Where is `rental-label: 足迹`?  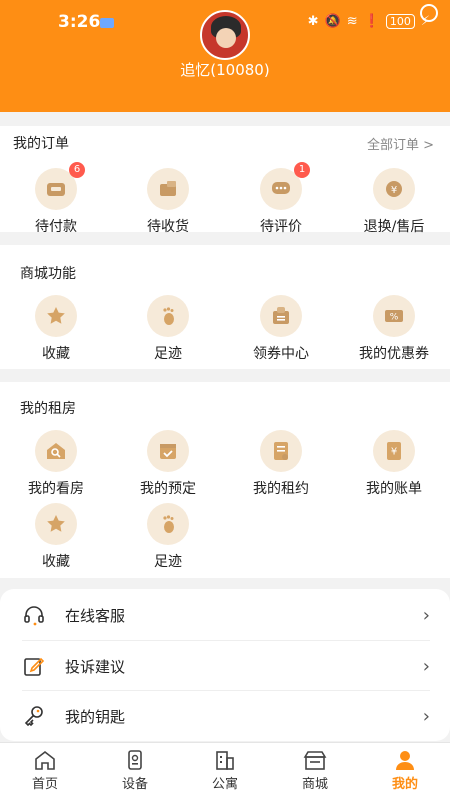
rental-label: 足迹 is located at coordinates (168, 562).